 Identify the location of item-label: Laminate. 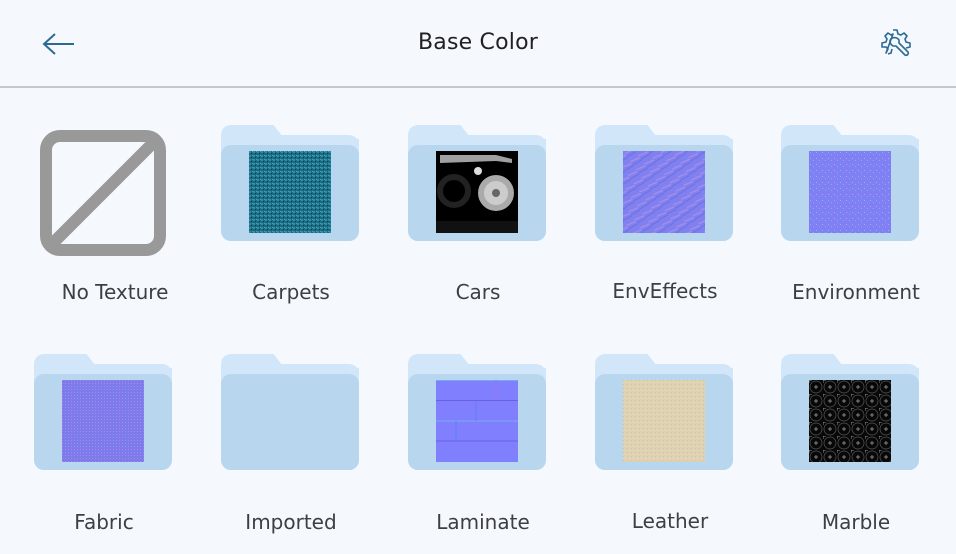
(483, 522).